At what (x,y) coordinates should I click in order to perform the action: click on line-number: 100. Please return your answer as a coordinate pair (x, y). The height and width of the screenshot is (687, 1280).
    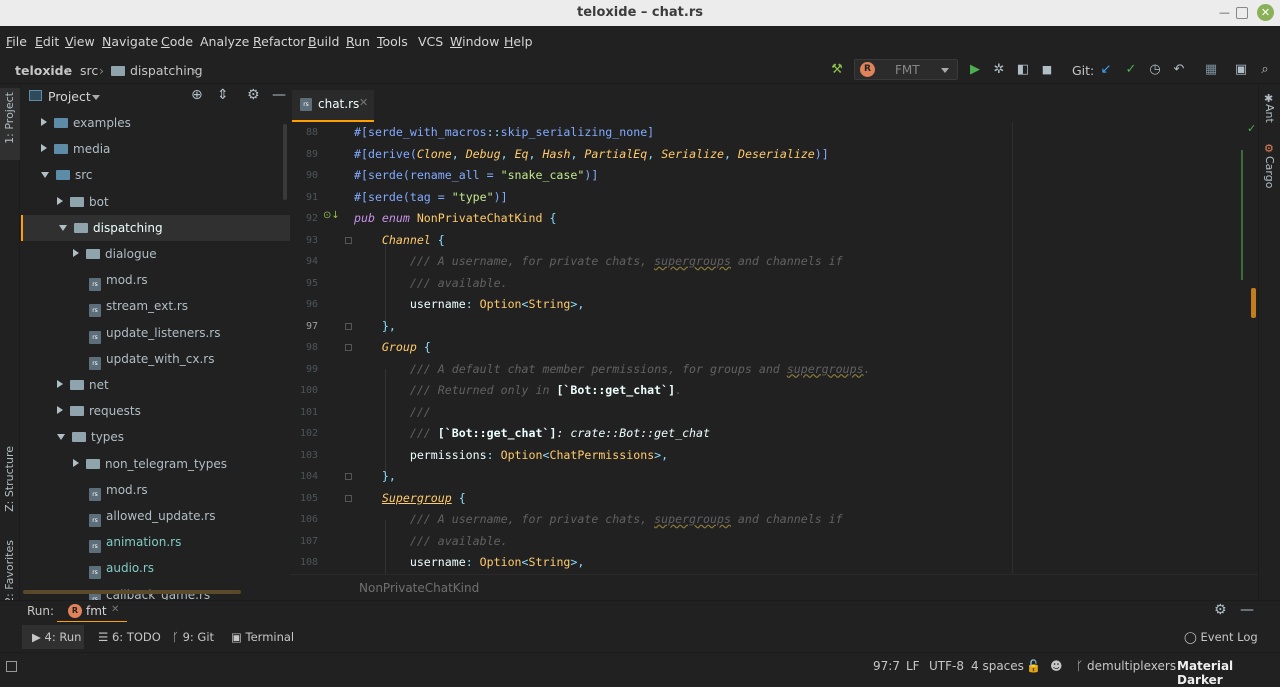
    Looking at the image, I should click on (304, 390).